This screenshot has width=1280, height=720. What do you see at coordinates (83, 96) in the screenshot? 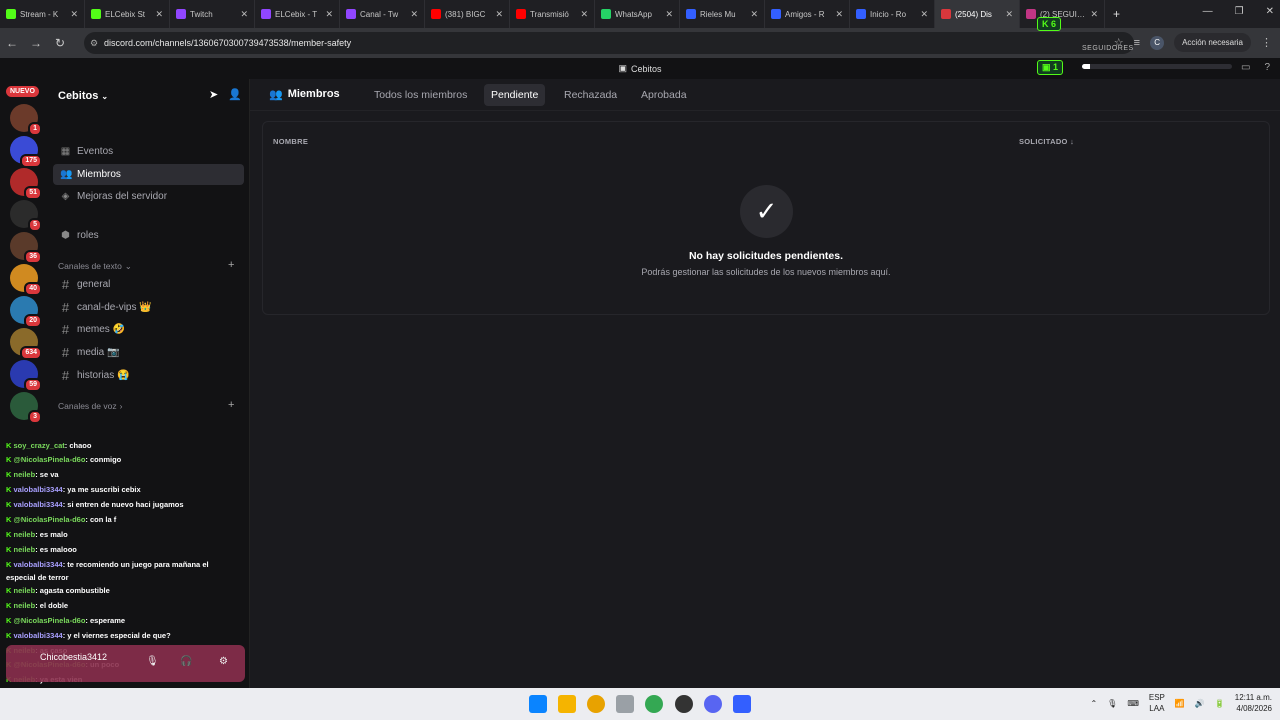
I see `server-name-button: Cebitos ⌄` at bounding box center [83, 96].